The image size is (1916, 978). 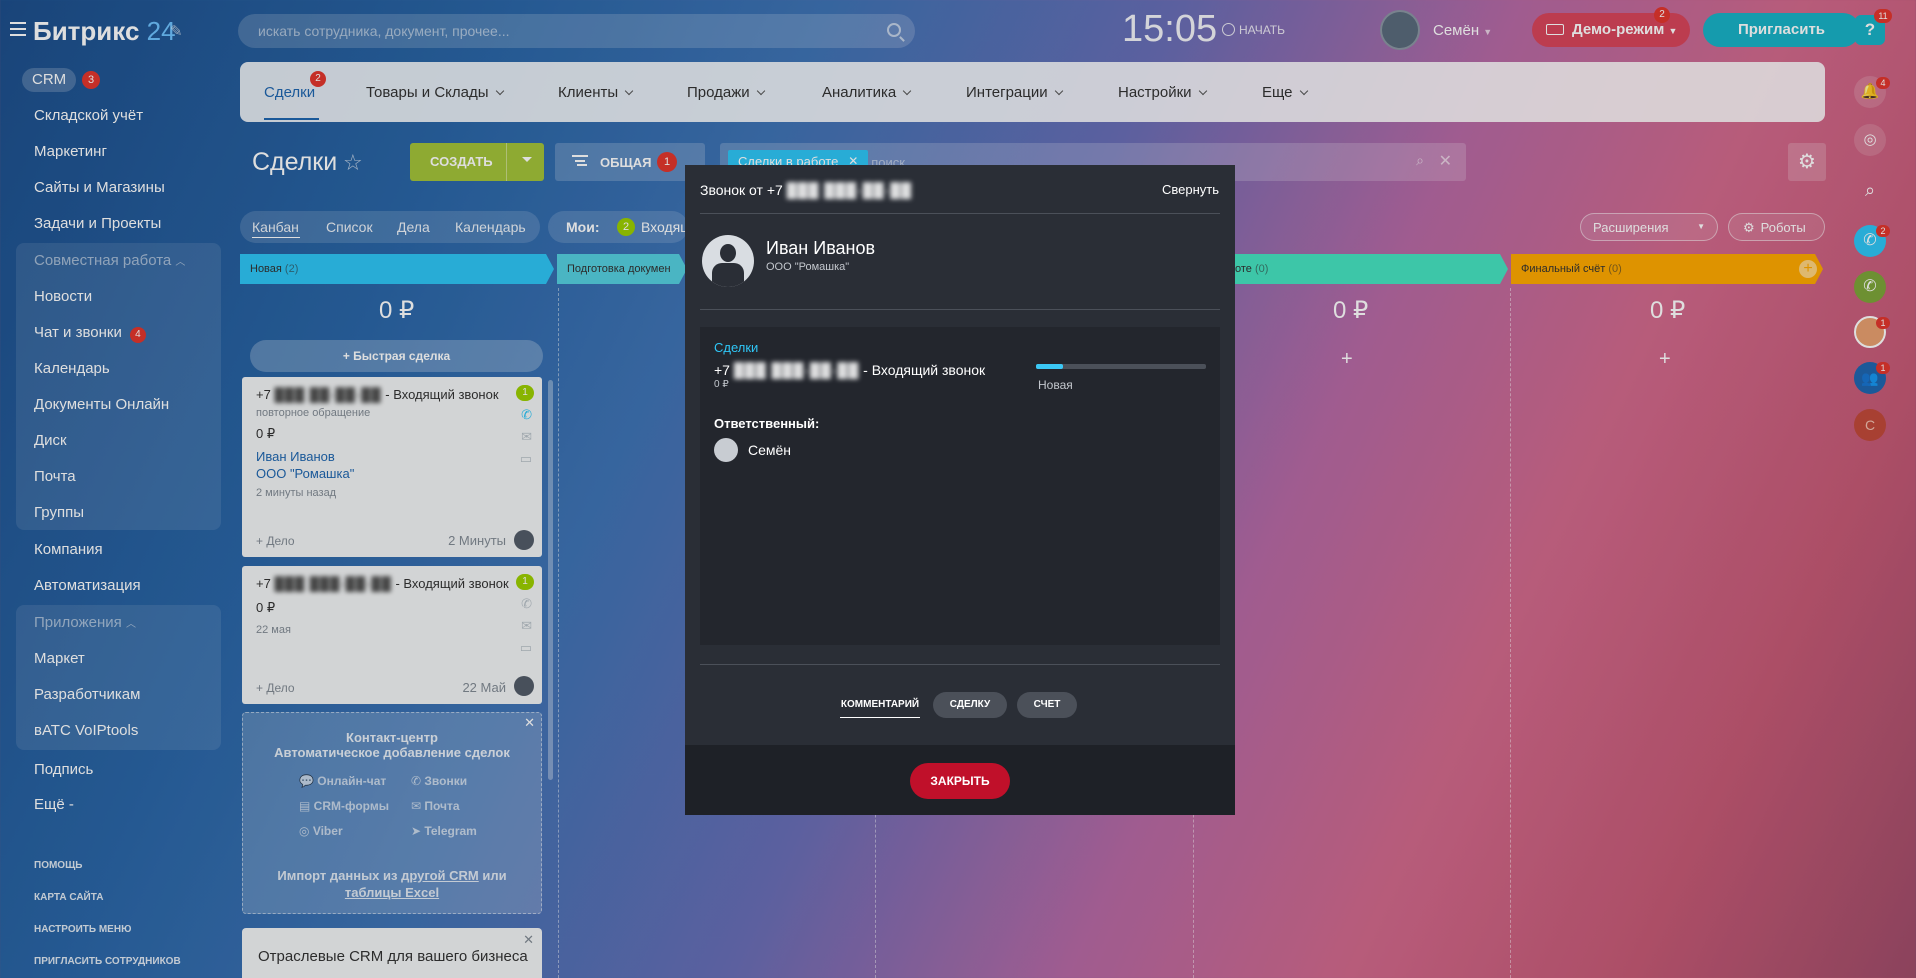 I want to click on tab-comment: КОММЕНТАРИЙ, so click(x=880, y=705).